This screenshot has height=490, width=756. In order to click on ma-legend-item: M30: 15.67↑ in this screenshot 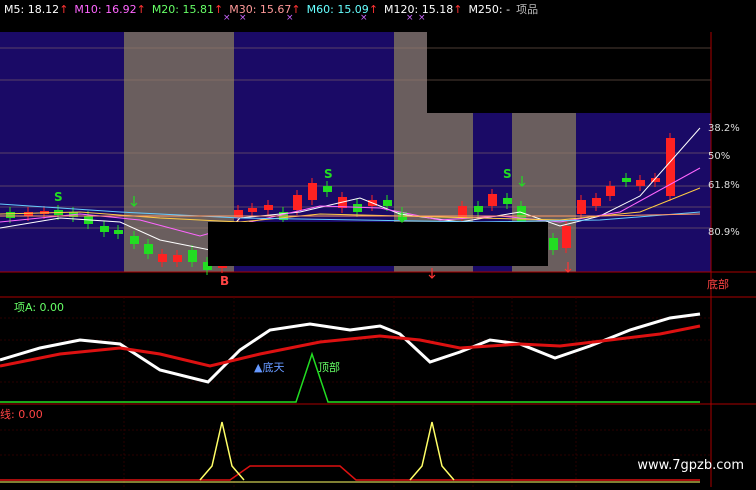, I will do `click(265, 9)`.